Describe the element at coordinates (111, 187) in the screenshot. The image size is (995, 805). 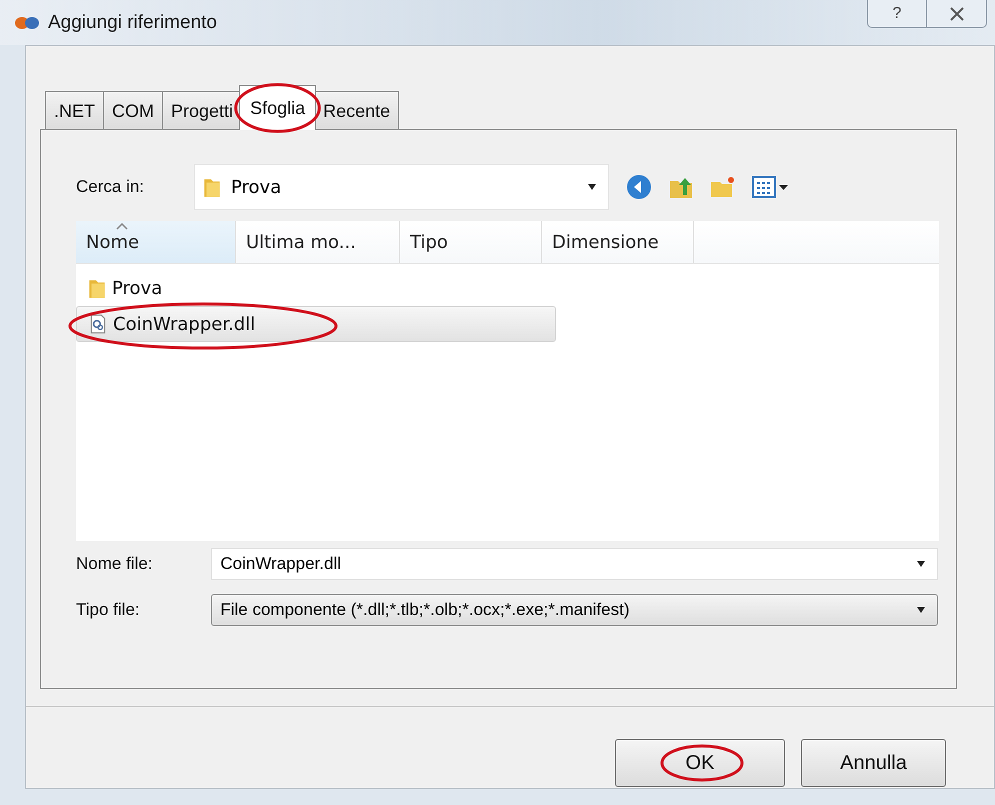
I see `field-label: Cerca in:` at that location.